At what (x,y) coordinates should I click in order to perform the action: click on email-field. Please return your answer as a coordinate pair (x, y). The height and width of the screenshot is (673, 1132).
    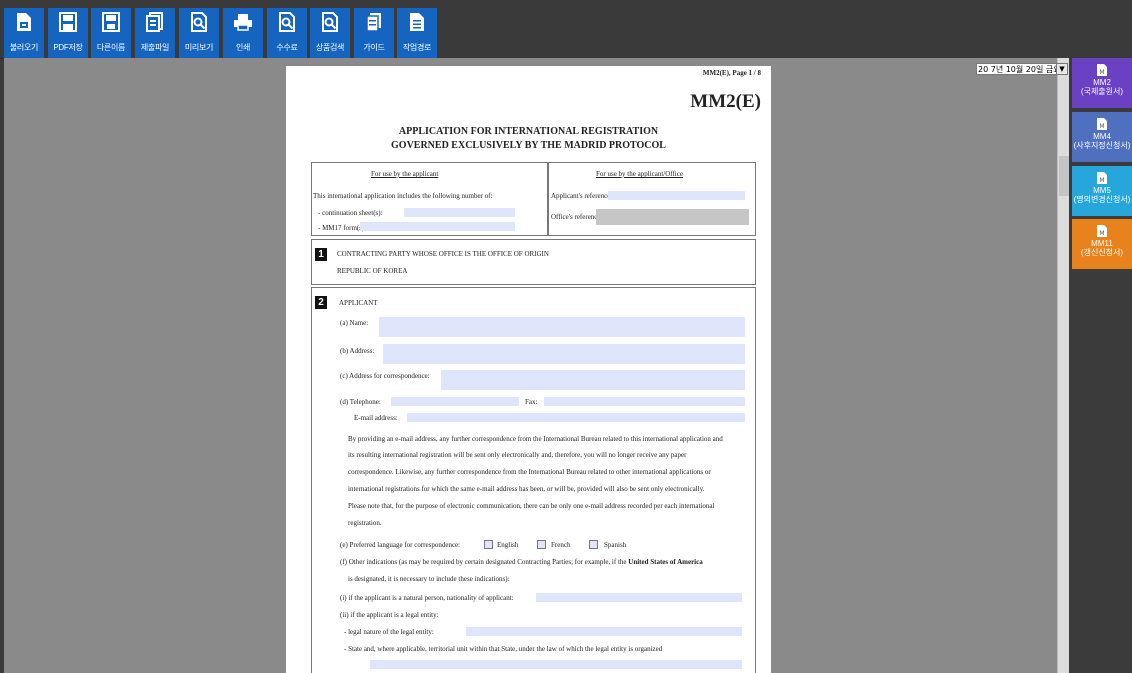
    Looking at the image, I should click on (576, 417).